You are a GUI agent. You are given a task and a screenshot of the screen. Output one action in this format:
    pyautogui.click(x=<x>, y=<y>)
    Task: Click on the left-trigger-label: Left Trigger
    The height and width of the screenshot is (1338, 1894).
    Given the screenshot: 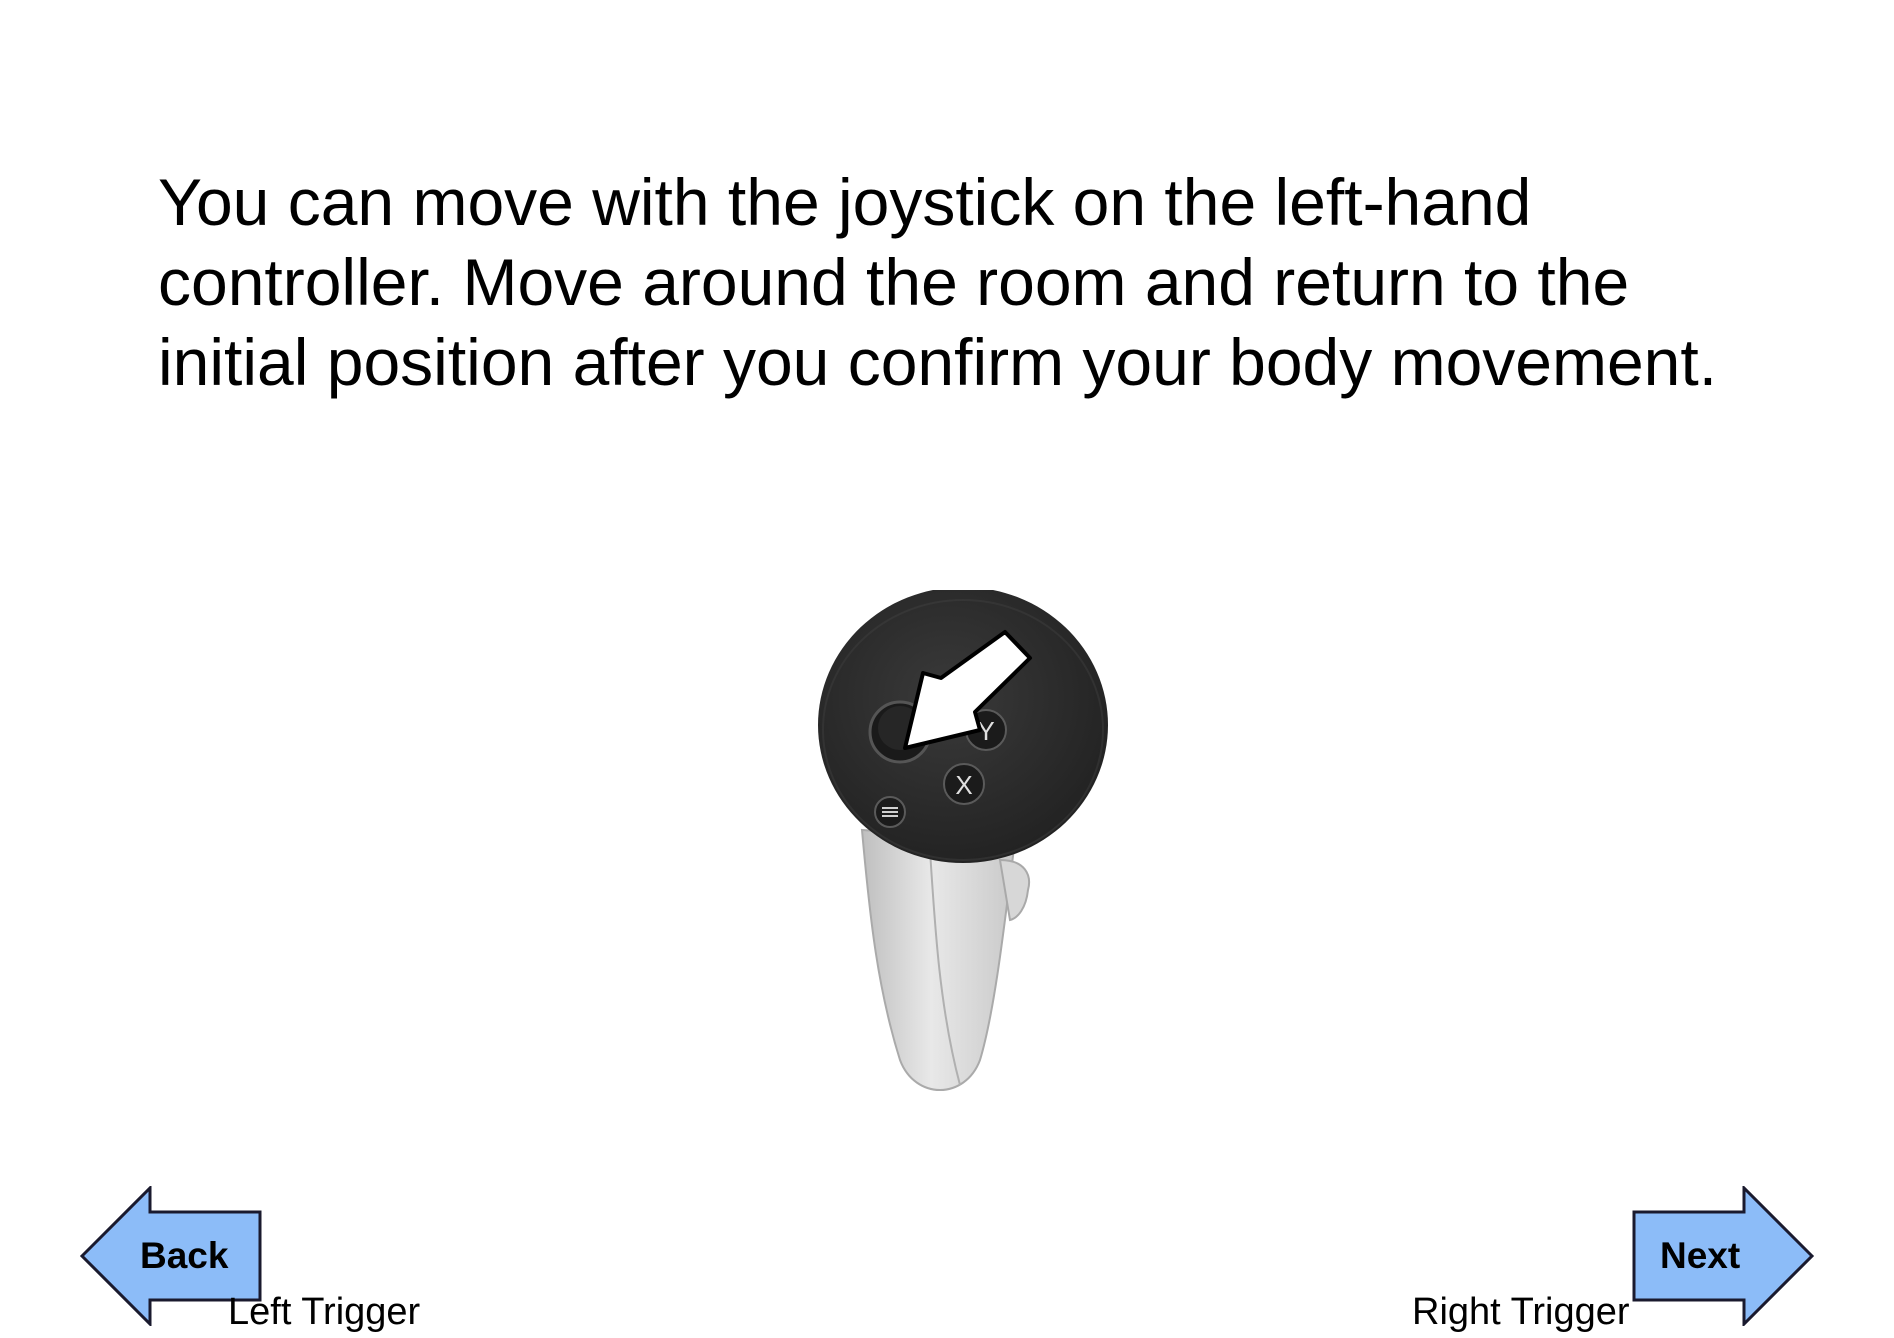 What is the action you would take?
    pyautogui.click(x=324, y=1312)
    